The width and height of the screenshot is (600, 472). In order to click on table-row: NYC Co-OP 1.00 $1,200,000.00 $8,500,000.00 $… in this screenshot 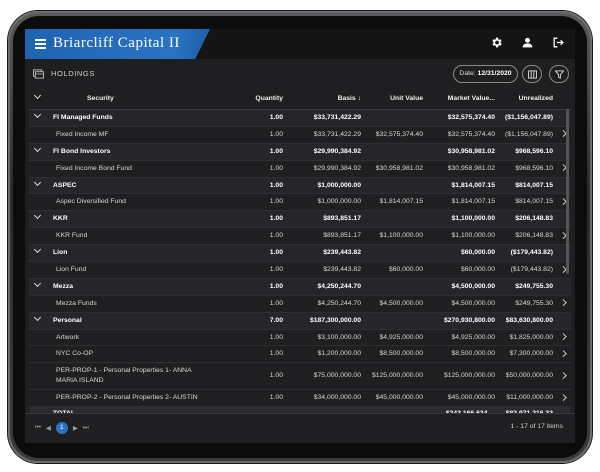, I will do `click(300, 355)`.